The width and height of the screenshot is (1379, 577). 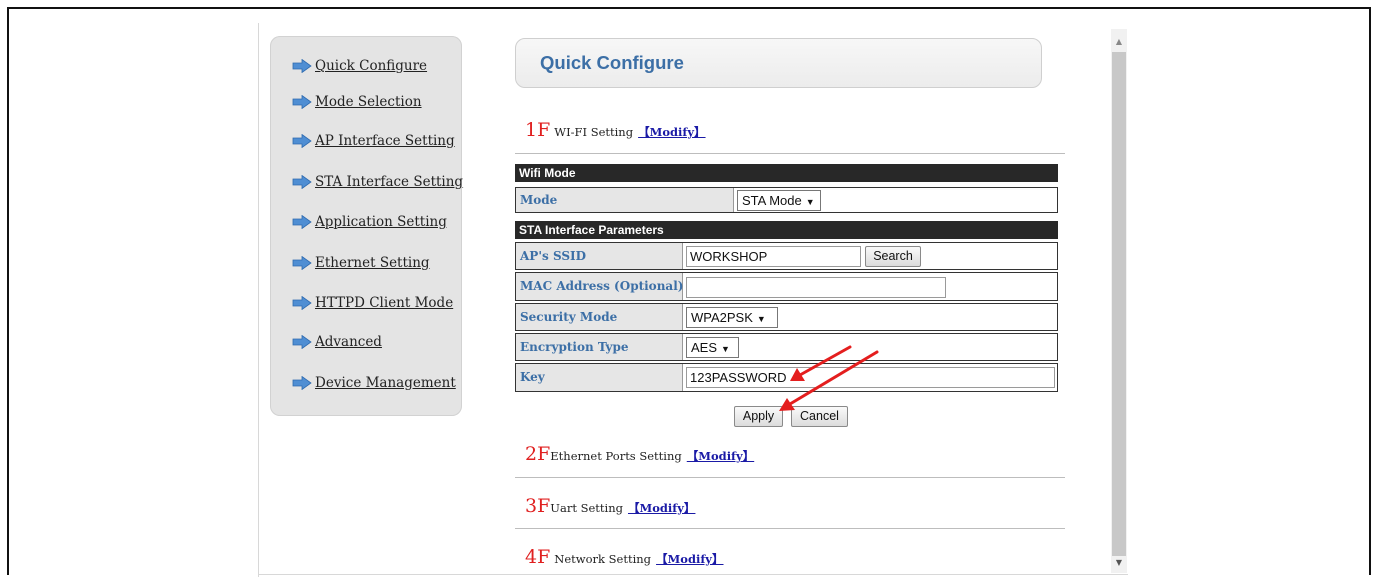 I want to click on annotation-arrows, so click(x=829, y=378).